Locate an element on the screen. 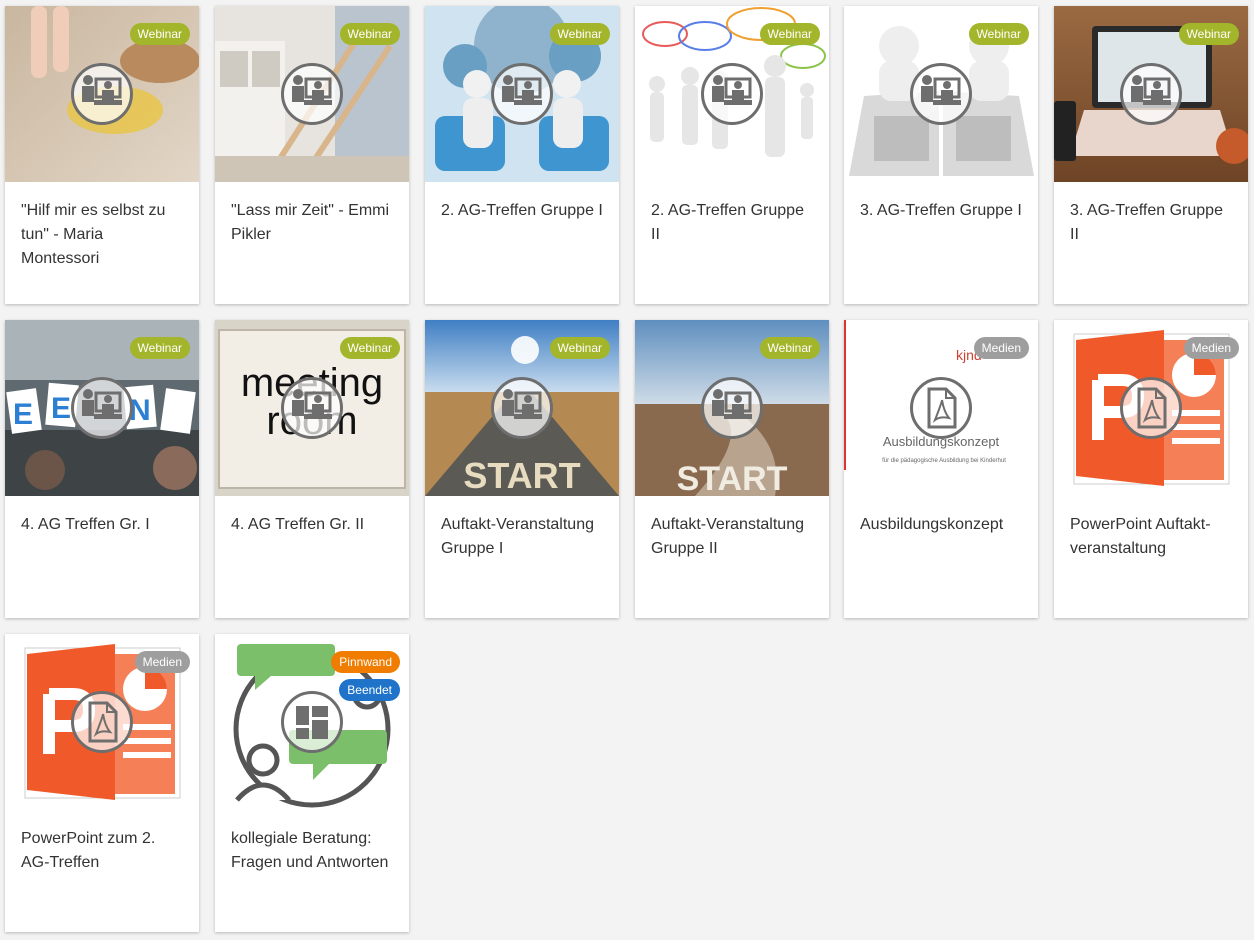  course-card: Medien PowerPoint Auftakt-veranstaltung is located at coordinates (1151, 469).